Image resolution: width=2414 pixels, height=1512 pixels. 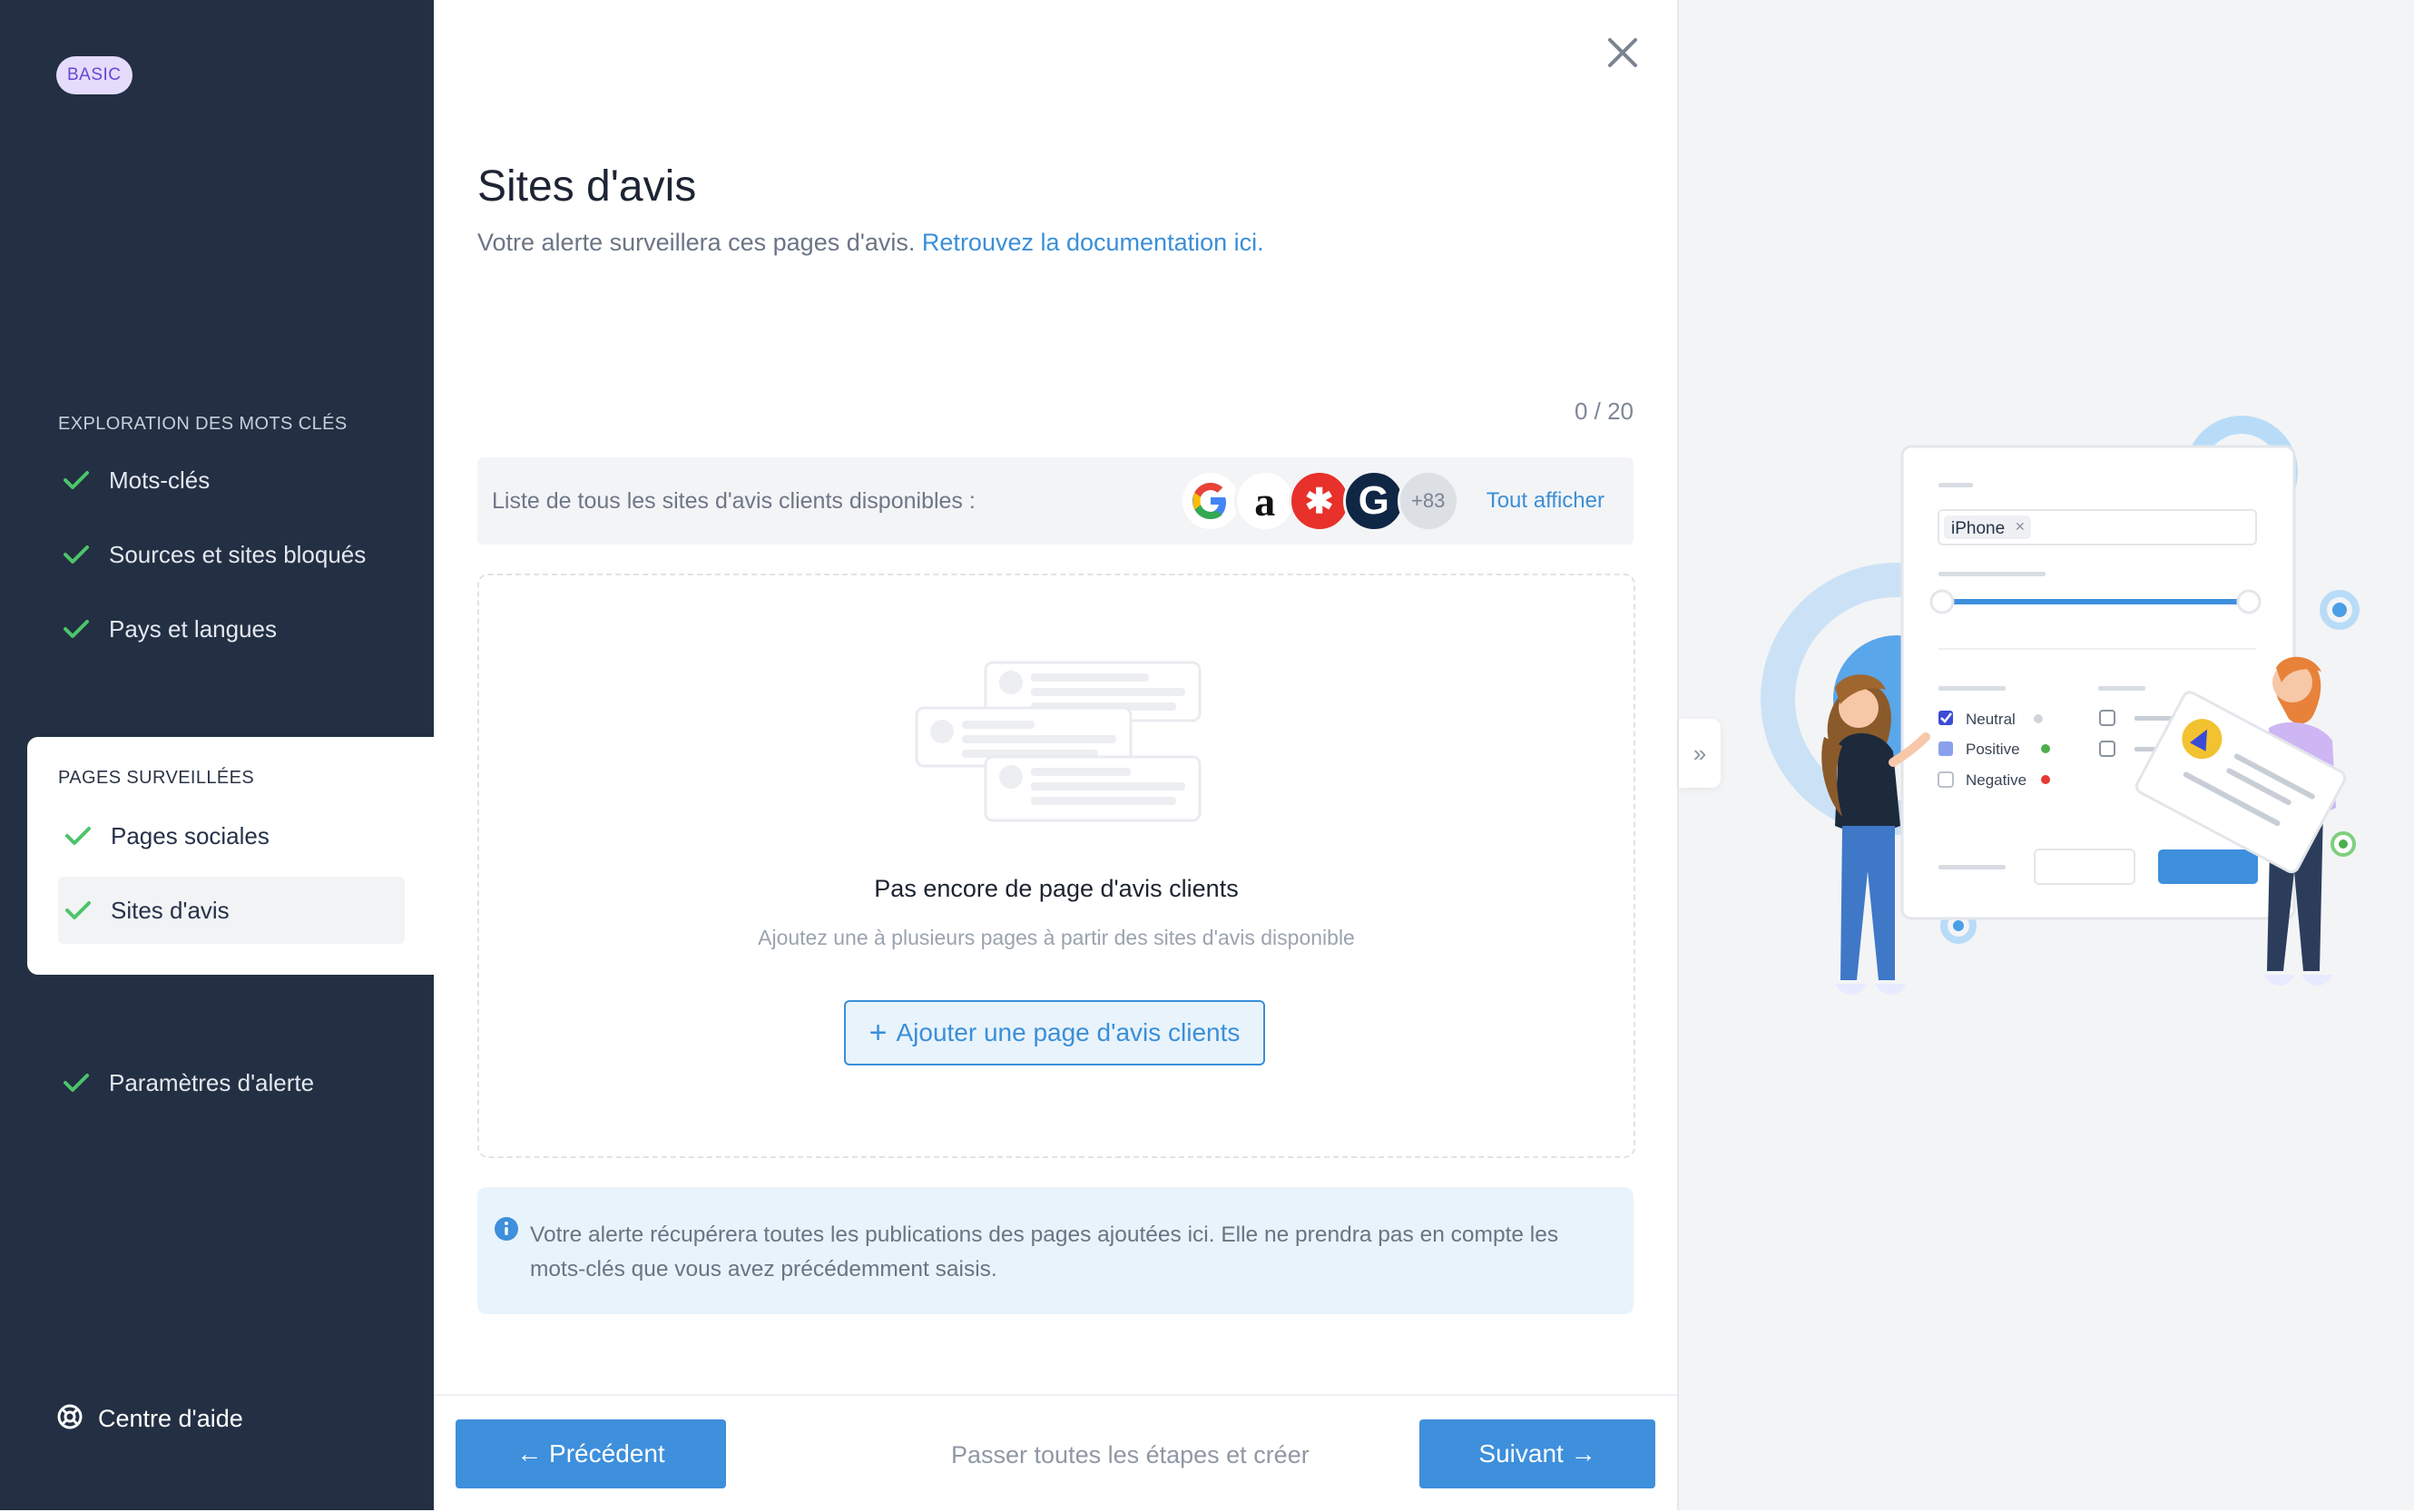 What do you see at coordinates (1068, 1032) in the screenshot?
I see `add-review-page-label: Ajouter une page d'avis clients` at bounding box center [1068, 1032].